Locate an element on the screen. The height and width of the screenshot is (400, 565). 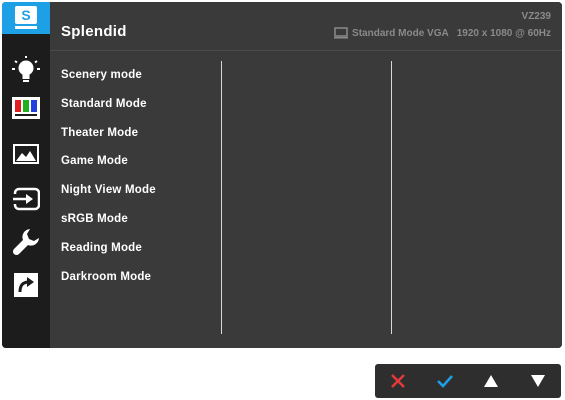
check-icon is located at coordinates (444, 381).